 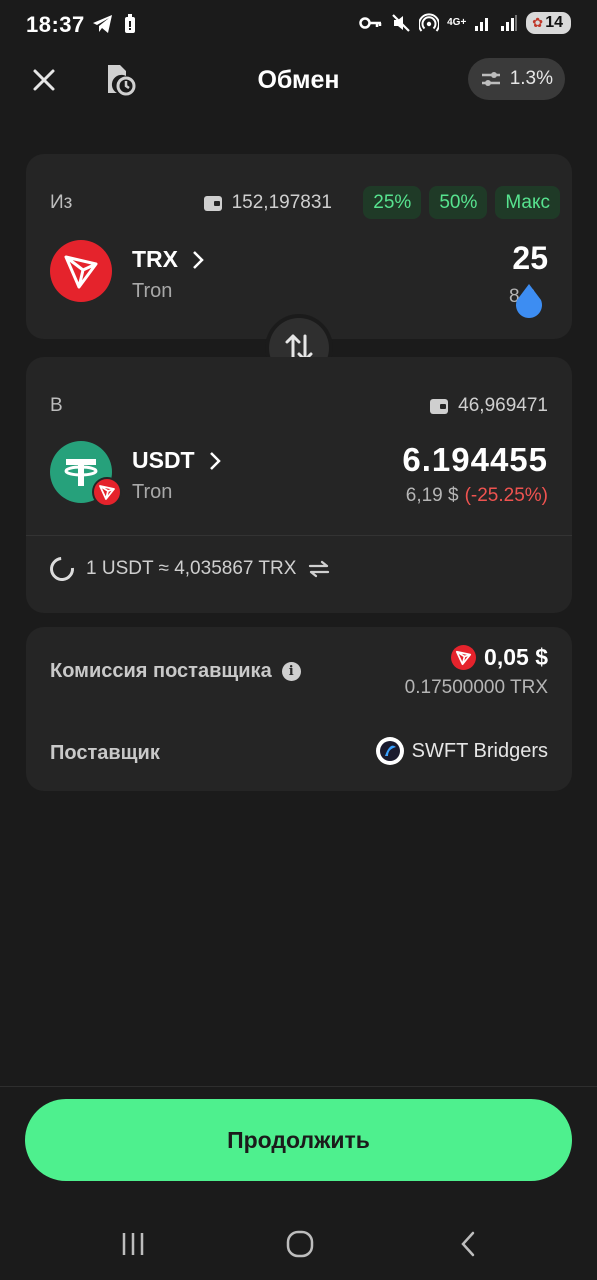 I want to click on hotspot-icon, so click(x=429, y=22).